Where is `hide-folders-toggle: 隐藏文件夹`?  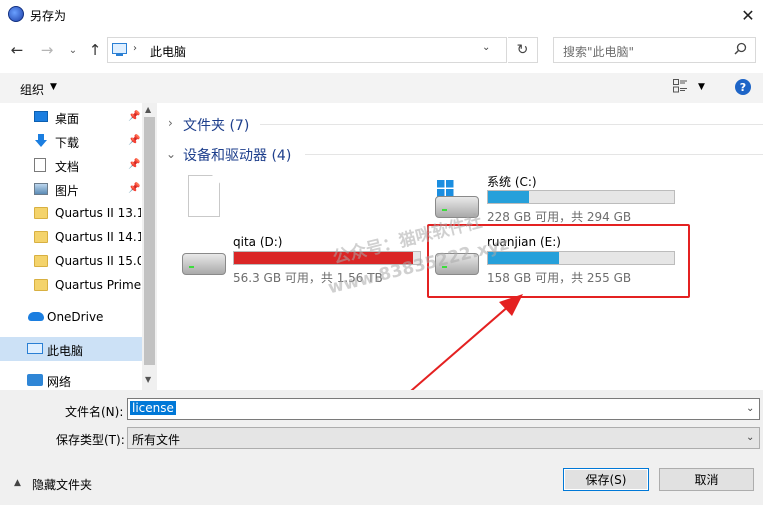 hide-folders-toggle: 隐藏文件夹 is located at coordinates (62, 484).